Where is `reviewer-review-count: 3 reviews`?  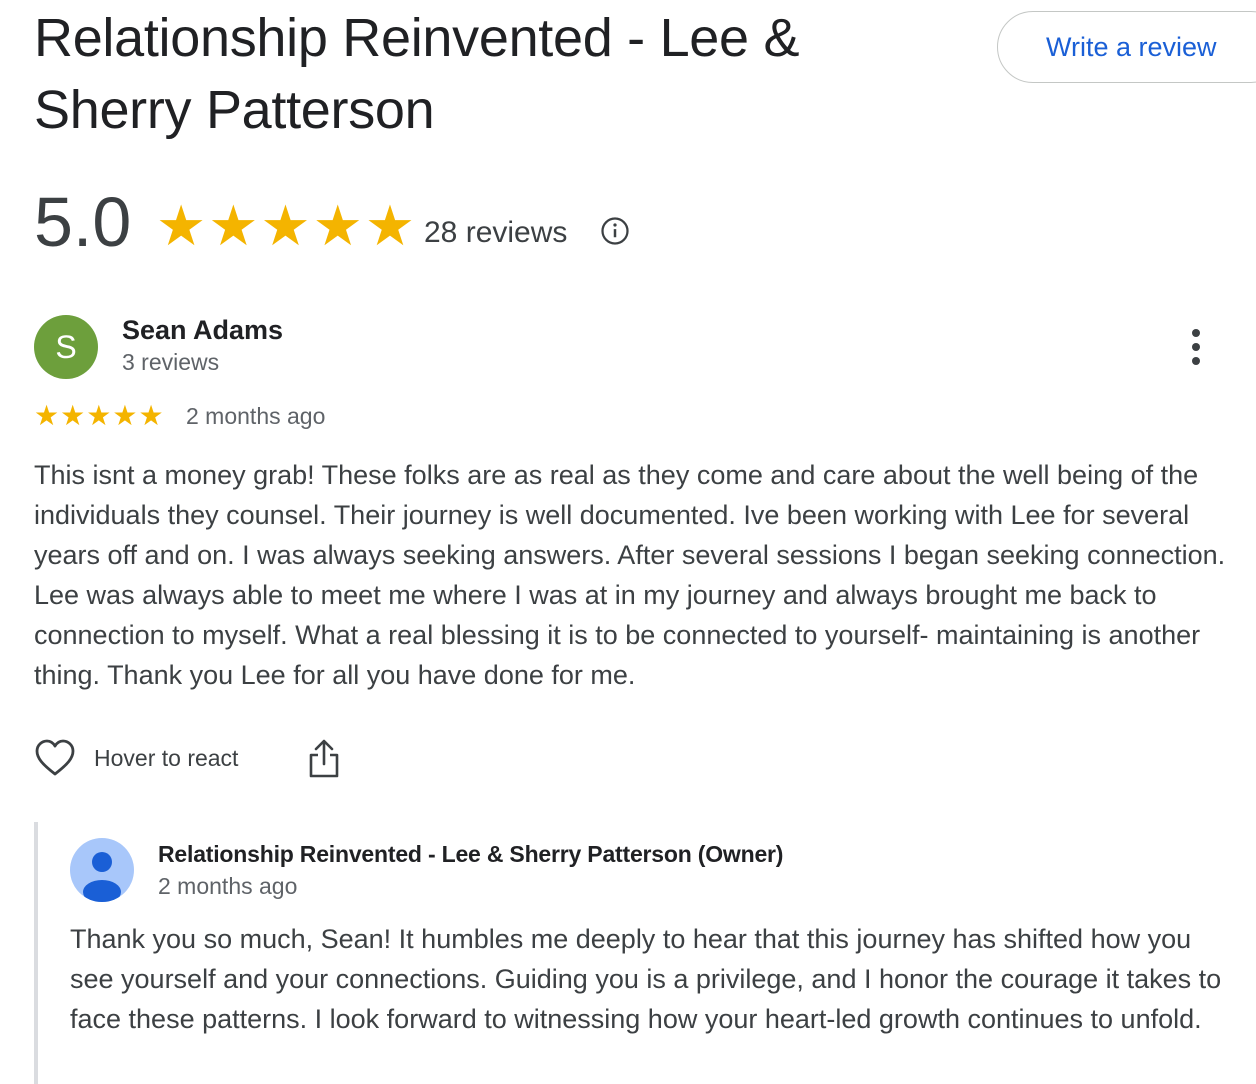
reviewer-review-count: 3 reviews is located at coordinates (171, 362).